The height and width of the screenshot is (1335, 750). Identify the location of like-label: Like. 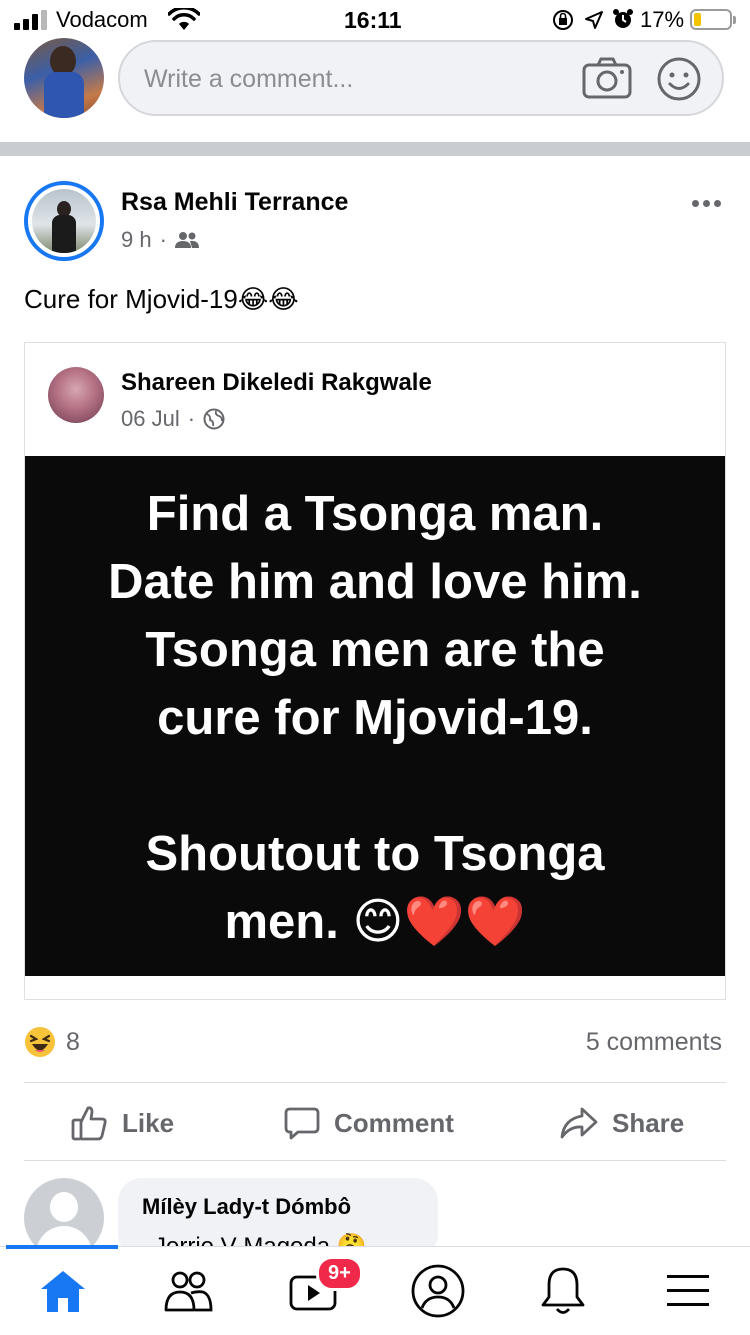
(148, 1122).